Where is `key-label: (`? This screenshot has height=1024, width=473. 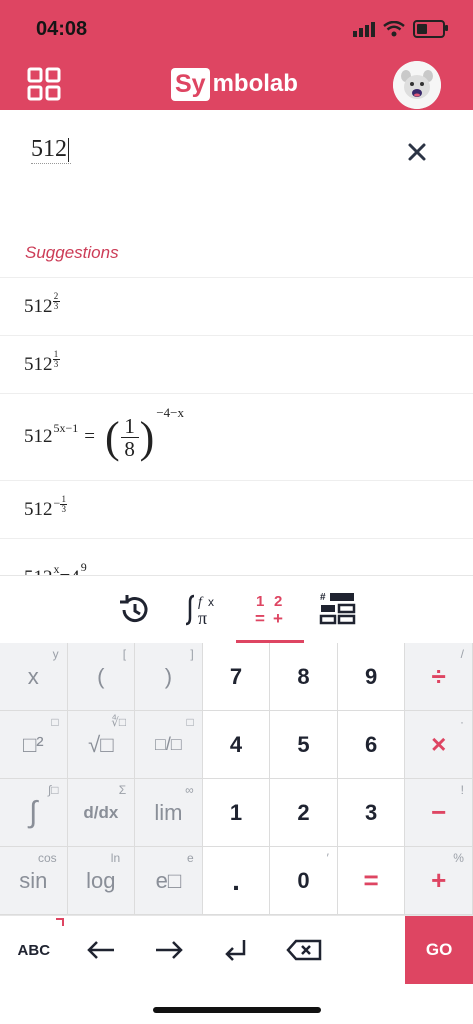 key-label: ( is located at coordinates (101, 676).